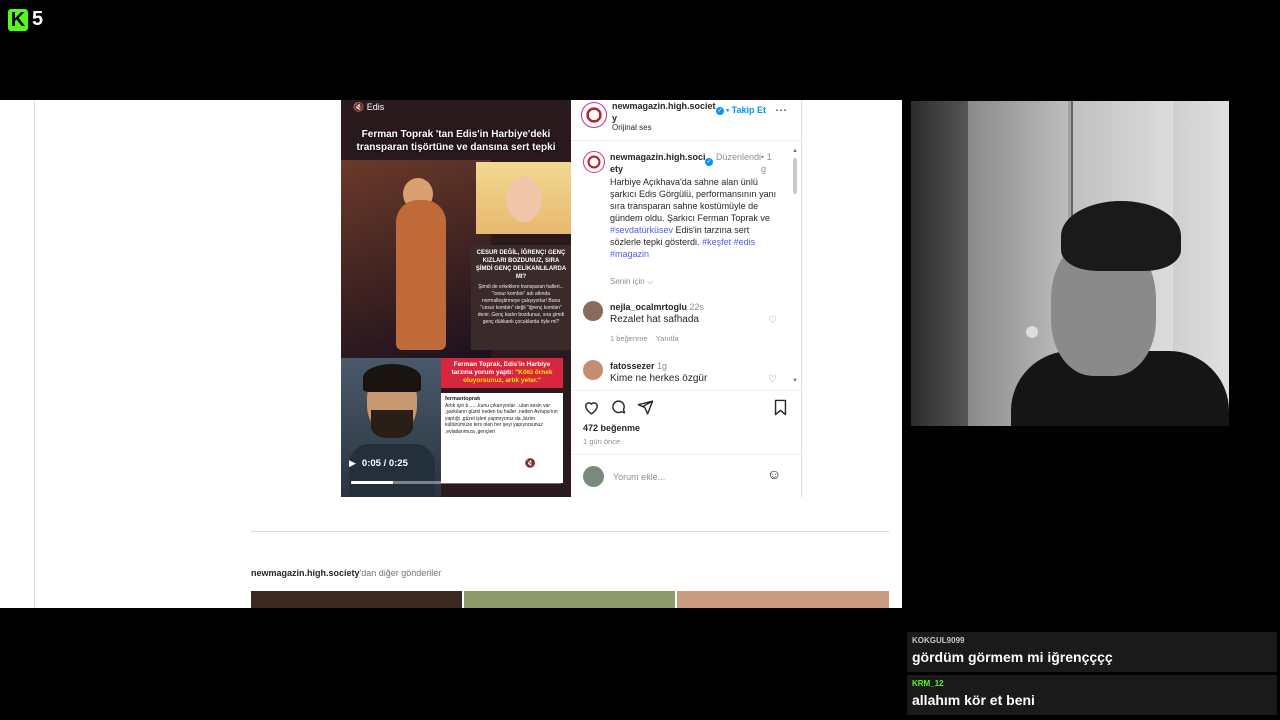 This screenshot has height=720, width=1280. What do you see at coordinates (928, 683) in the screenshot?
I see `chat-username: KRM_12` at bounding box center [928, 683].